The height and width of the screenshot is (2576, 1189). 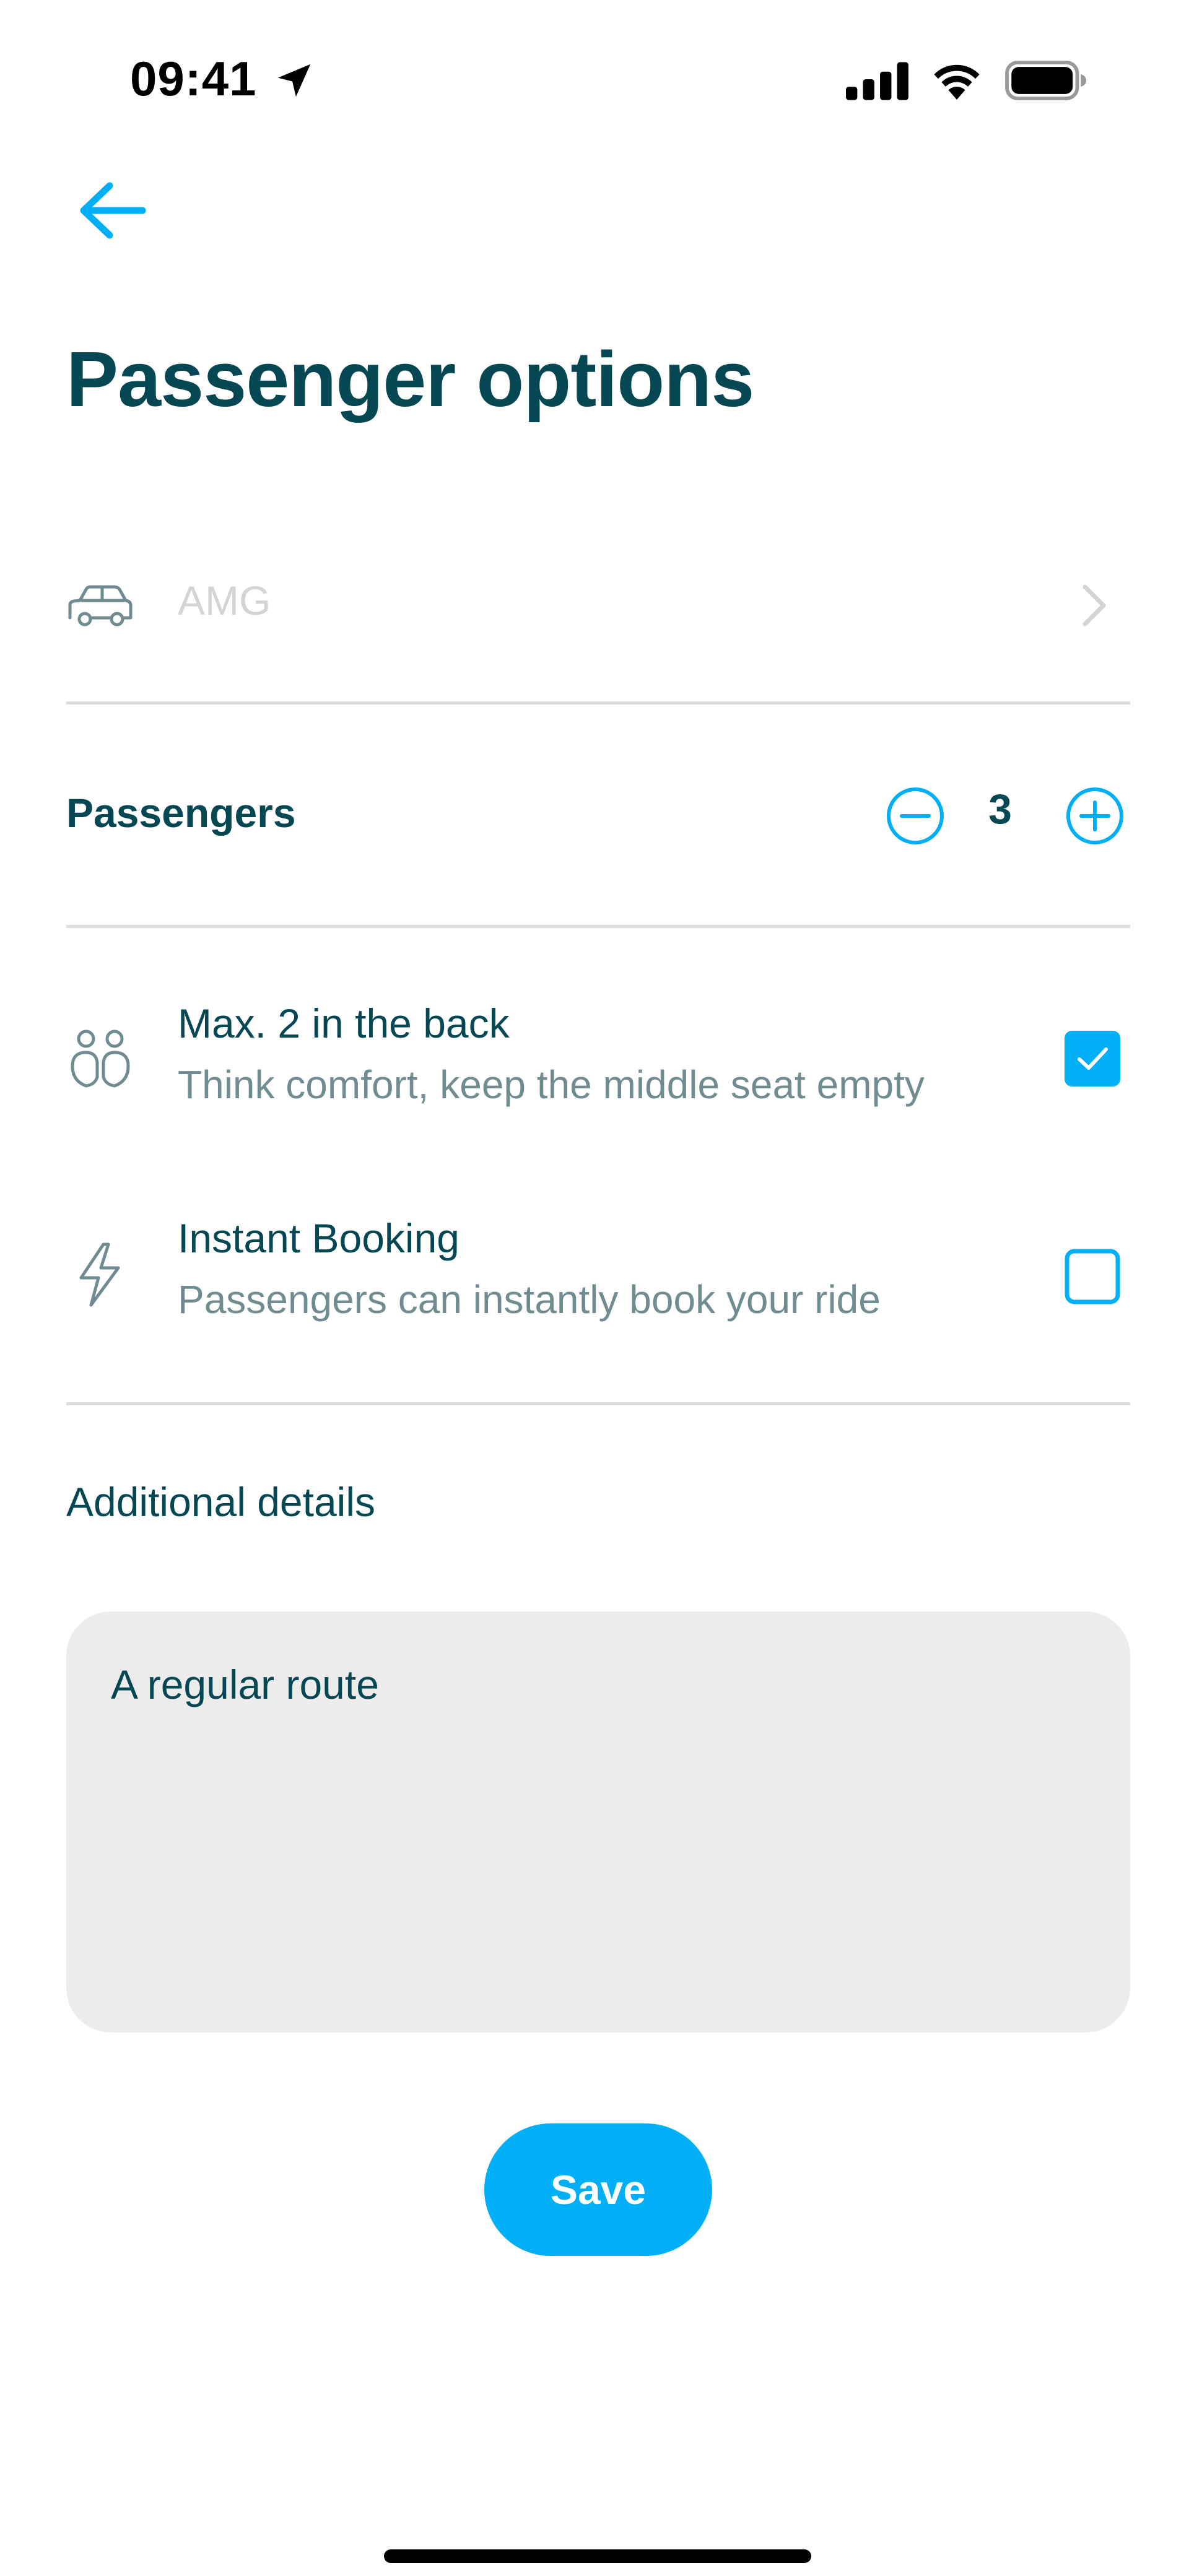 I want to click on instant-booking-checkbox, so click(x=1092, y=1276).